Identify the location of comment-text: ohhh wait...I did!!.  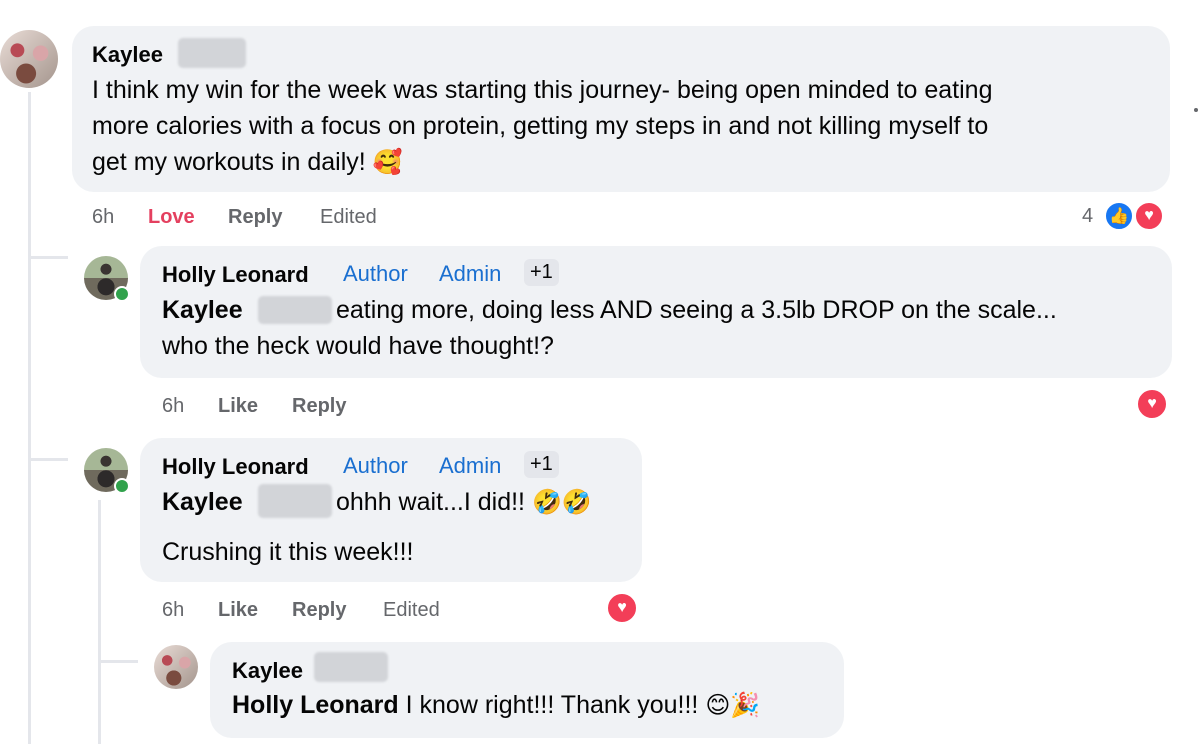
(431, 502).